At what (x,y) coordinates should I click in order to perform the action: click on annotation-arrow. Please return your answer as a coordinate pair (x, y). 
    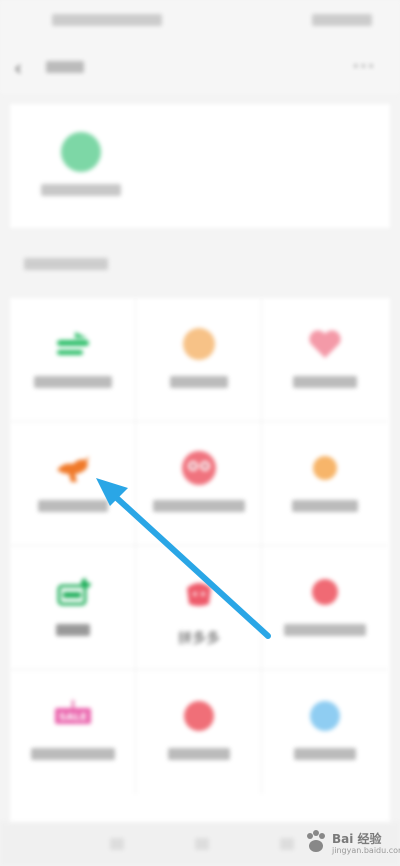
    Looking at the image, I should click on (183, 558).